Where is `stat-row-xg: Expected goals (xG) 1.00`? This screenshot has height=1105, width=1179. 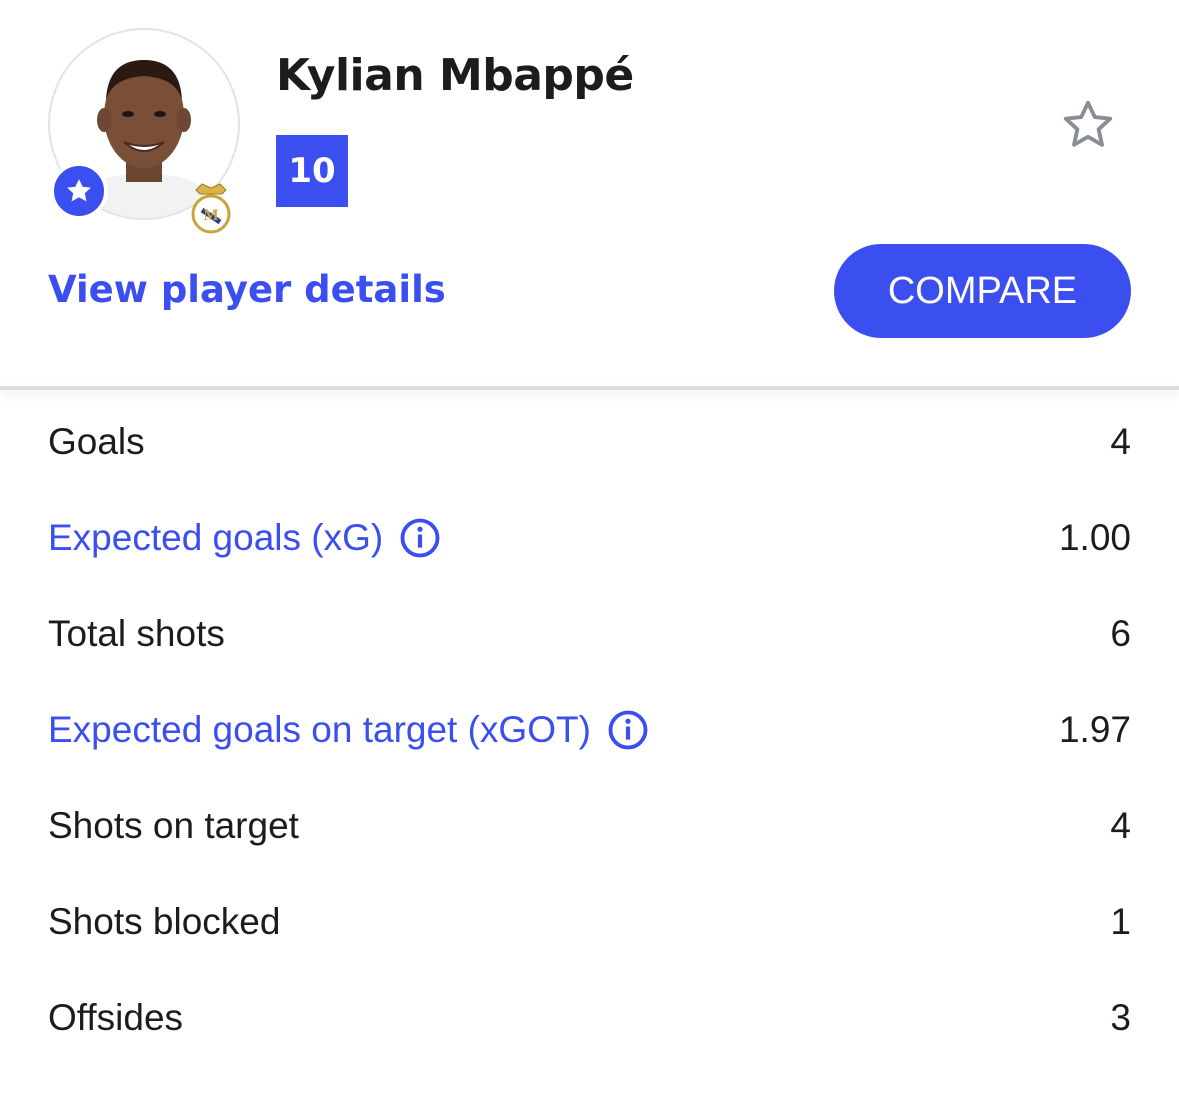
stat-row-xg: Expected goals (xG) 1.00 is located at coordinates (589, 538).